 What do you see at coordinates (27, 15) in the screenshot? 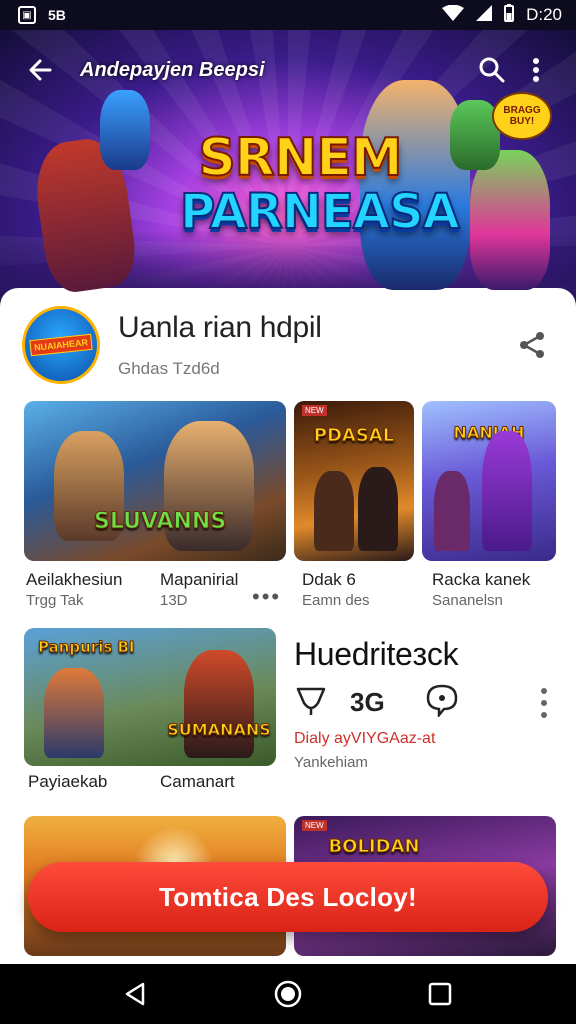
I see `sim-box-icon: ▣` at bounding box center [27, 15].